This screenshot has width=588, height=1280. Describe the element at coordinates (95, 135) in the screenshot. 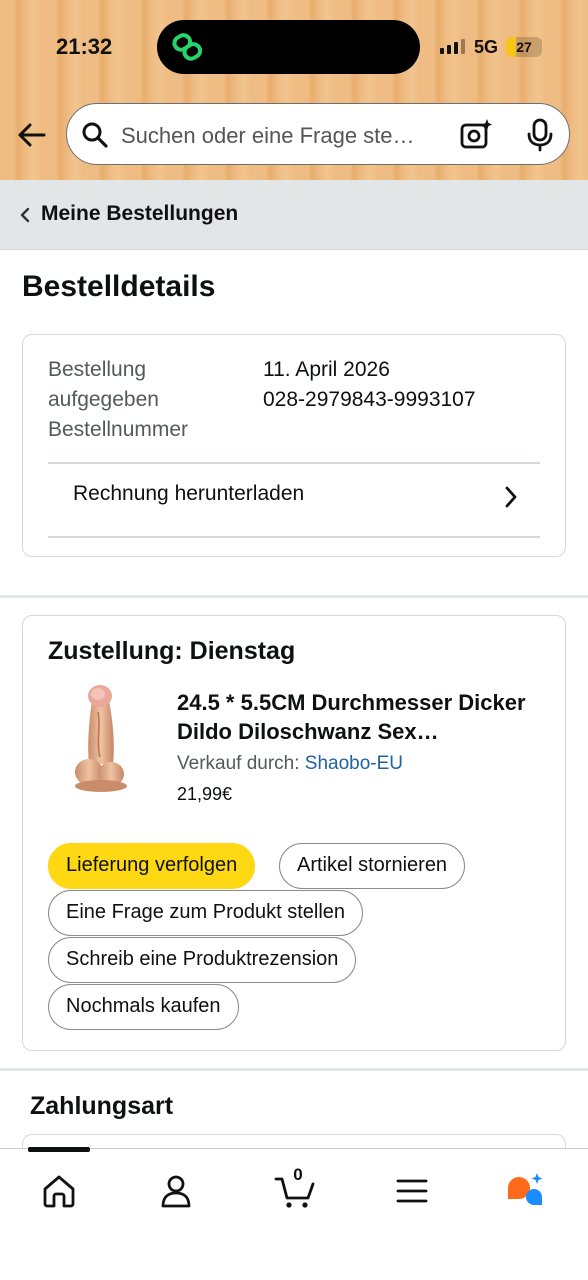

I see `search-icon` at that location.